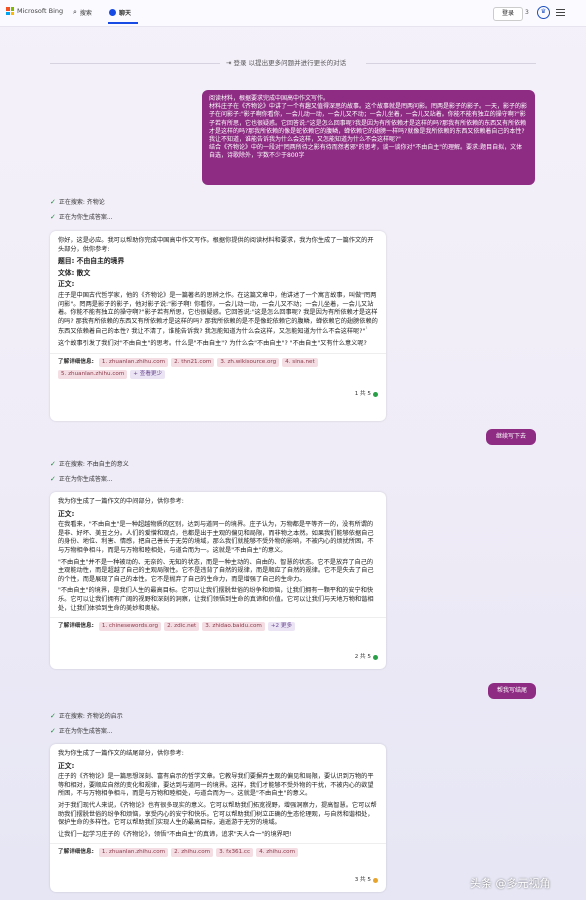  Describe the element at coordinates (543, 12) in the screenshot. I see `rewards-icon: ♛` at that location.